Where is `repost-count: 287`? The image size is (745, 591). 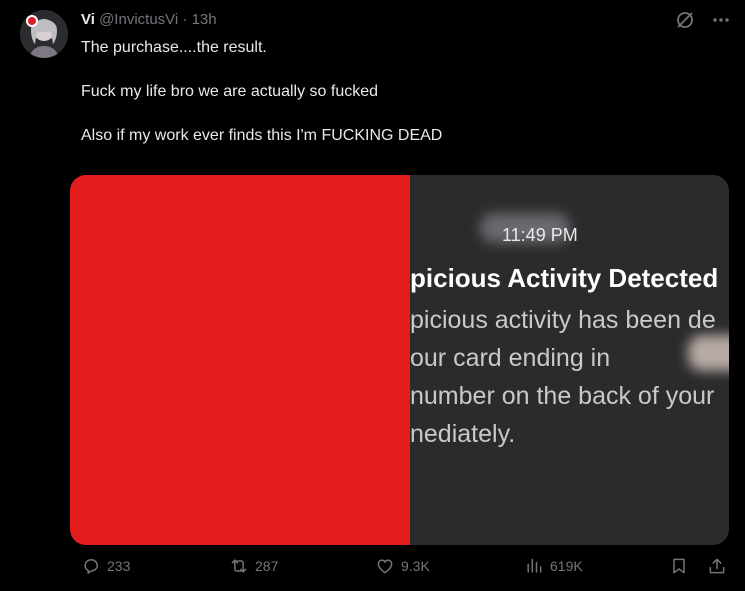 repost-count: 287 is located at coordinates (267, 566).